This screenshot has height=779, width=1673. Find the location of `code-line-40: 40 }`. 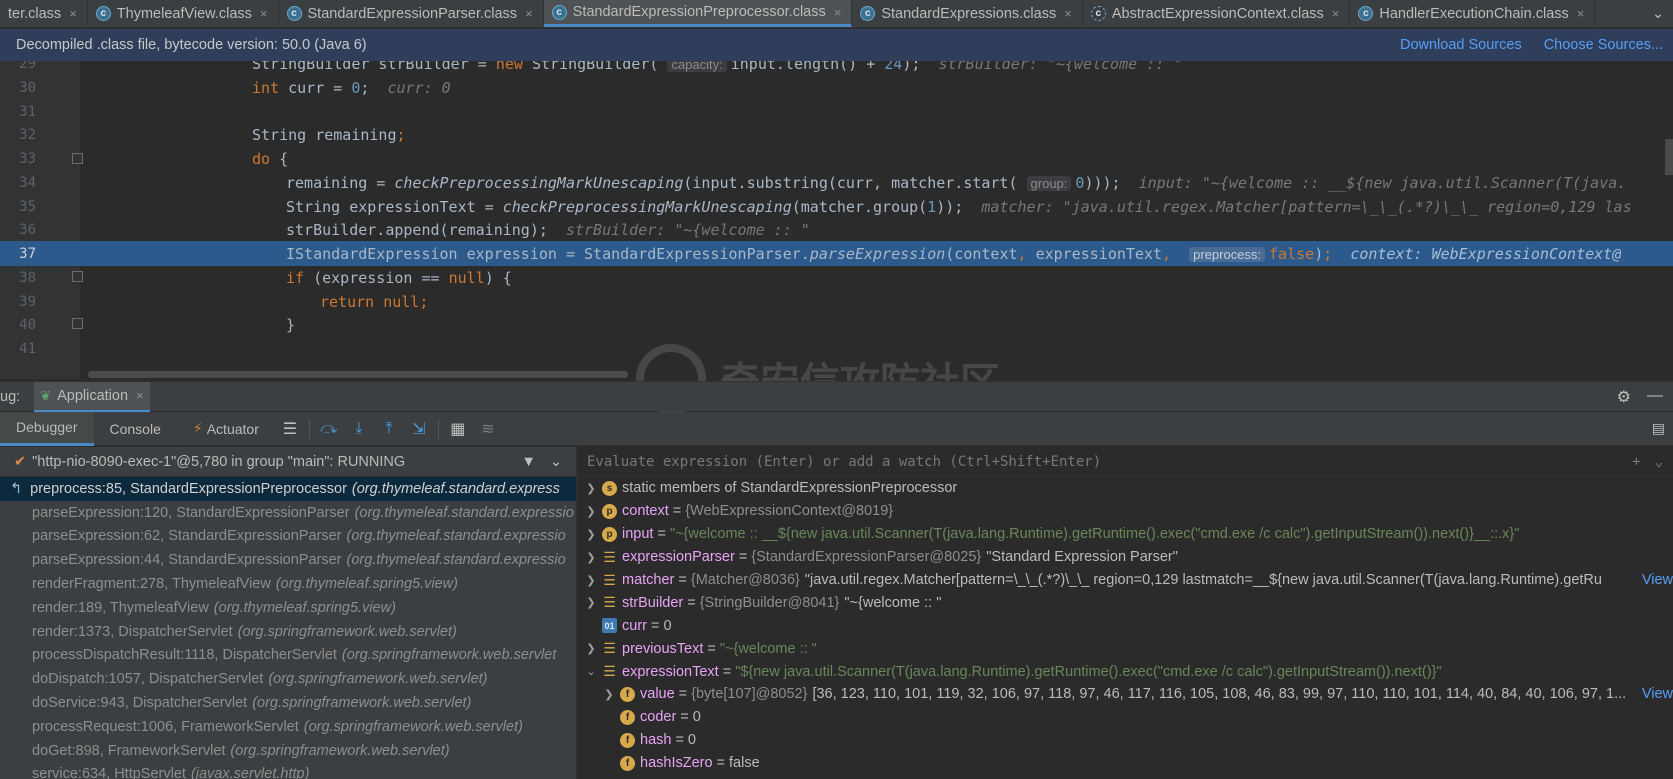

code-line-40: 40 } is located at coordinates (836, 324).